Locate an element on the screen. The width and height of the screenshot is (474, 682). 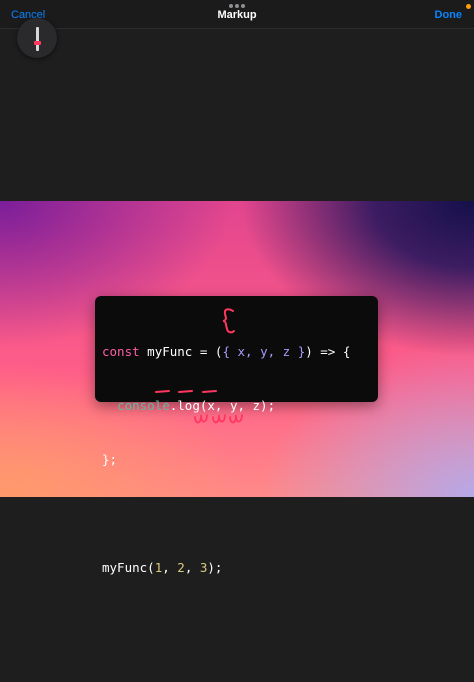
code-line-5: myFunc(1, 2, 3); is located at coordinates (226, 568).